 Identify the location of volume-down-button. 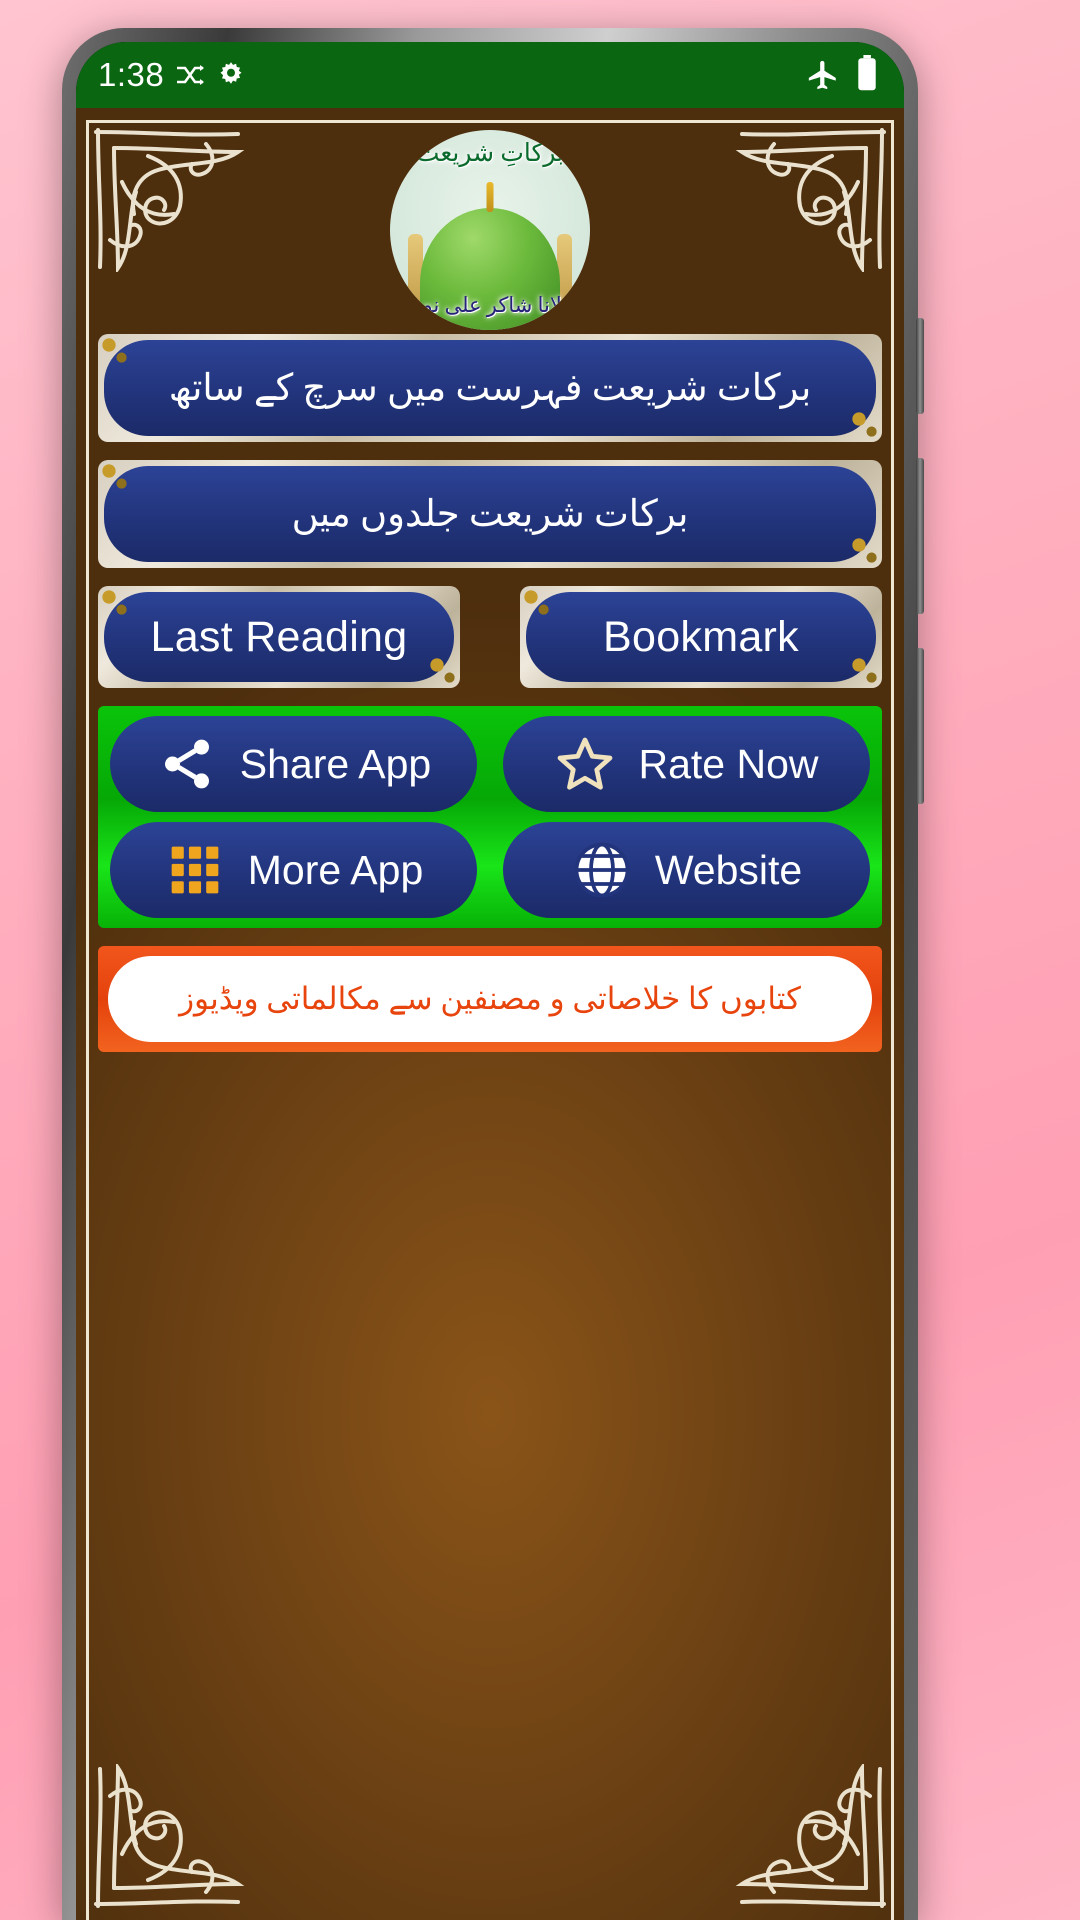
(920, 726).